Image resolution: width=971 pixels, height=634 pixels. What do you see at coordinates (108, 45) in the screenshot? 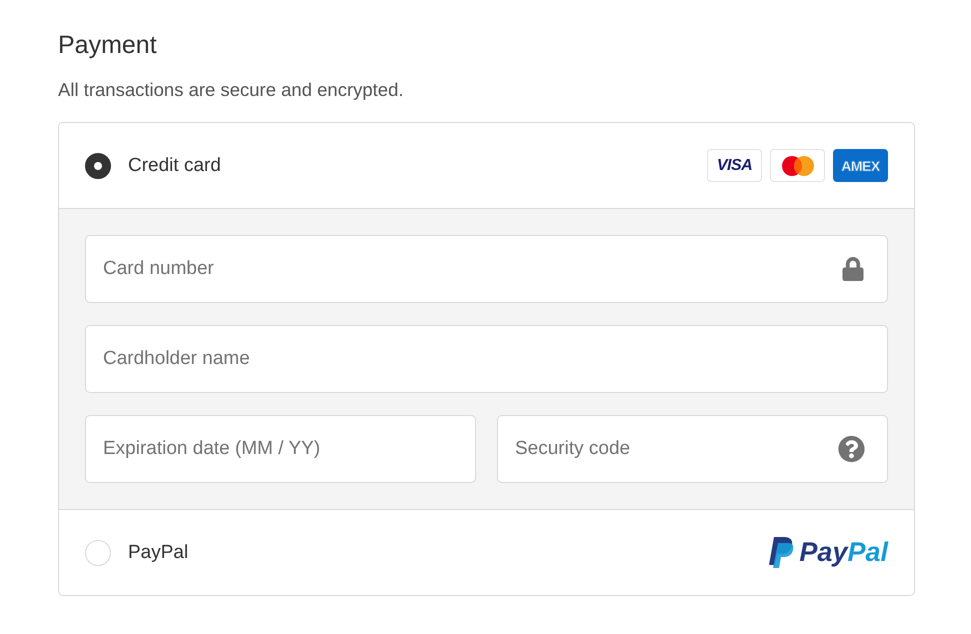
I see `section-title: Payment` at bounding box center [108, 45].